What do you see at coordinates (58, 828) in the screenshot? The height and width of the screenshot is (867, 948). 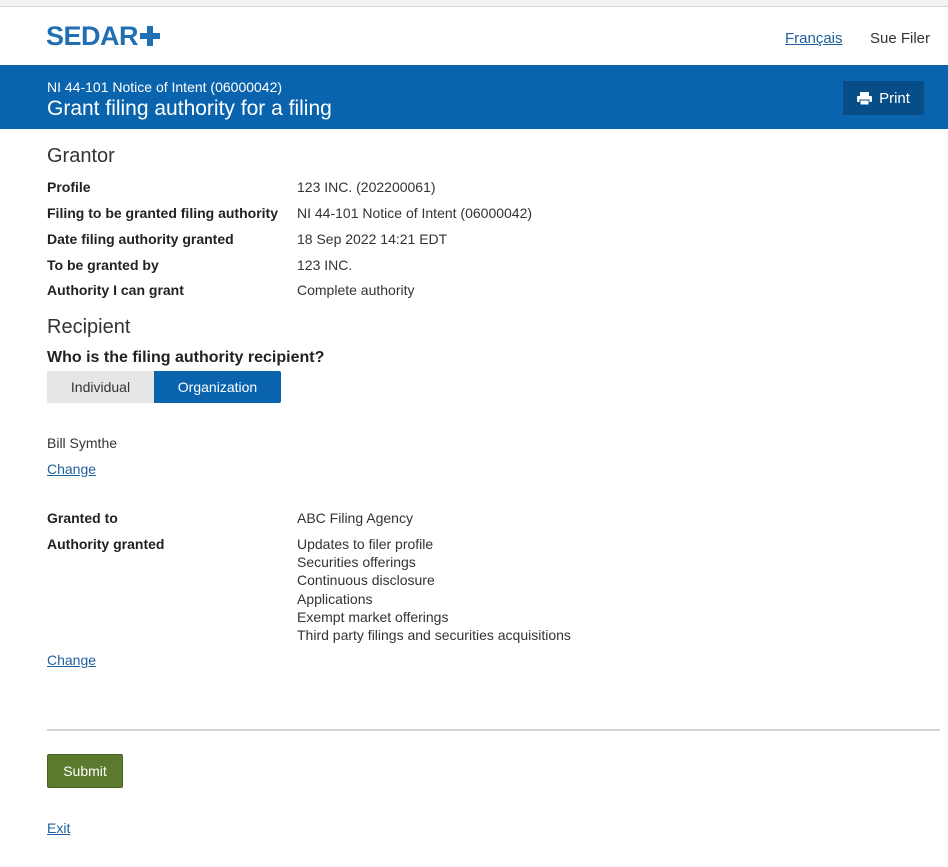 I see `exit-link: Exit` at bounding box center [58, 828].